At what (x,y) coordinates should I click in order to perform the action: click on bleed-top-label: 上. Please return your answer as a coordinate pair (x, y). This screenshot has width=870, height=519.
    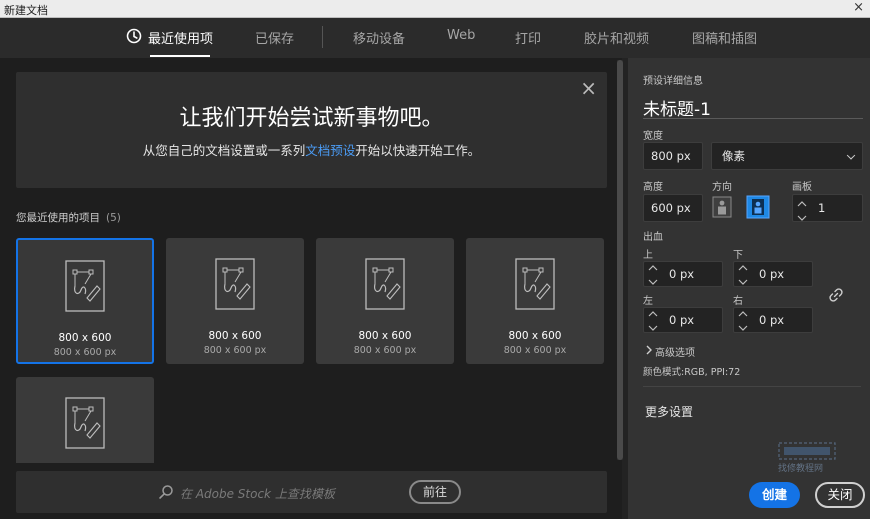
    Looking at the image, I should click on (648, 255).